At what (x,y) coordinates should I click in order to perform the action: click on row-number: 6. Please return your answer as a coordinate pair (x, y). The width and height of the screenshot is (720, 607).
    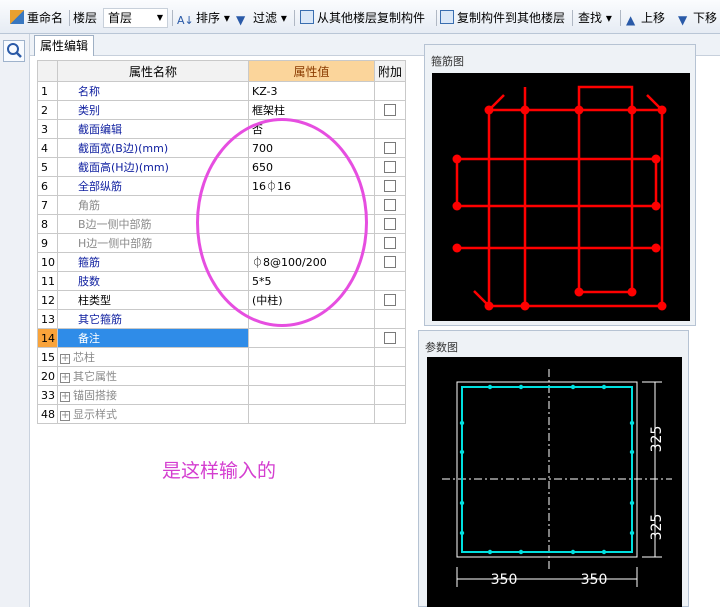
    Looking at the image, I should click on (47, 186).